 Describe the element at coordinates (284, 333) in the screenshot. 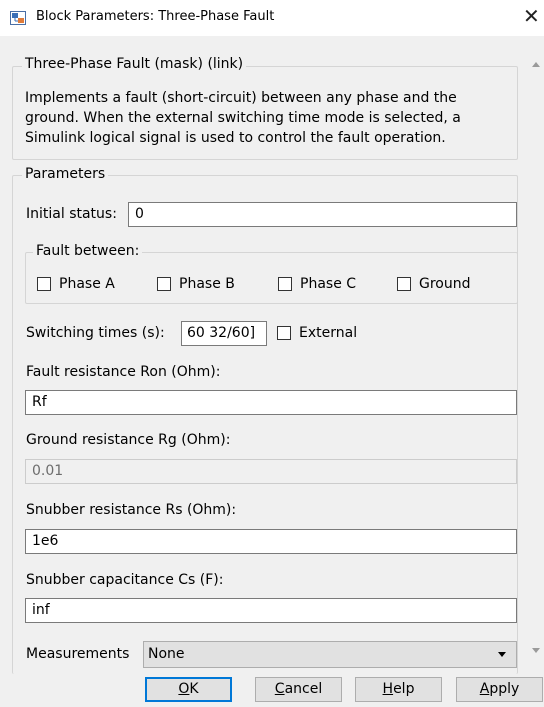

I see `external-checkbox` at that location.